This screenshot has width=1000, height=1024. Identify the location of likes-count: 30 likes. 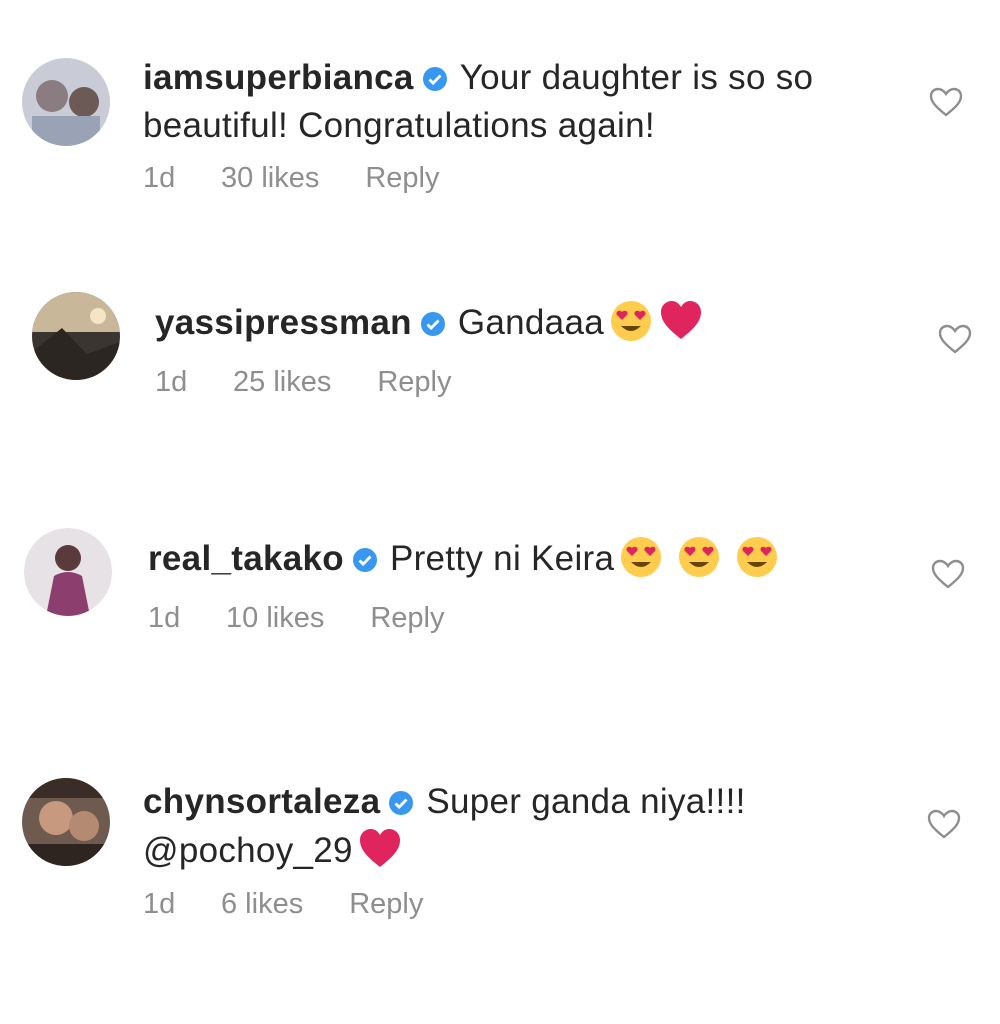
(270, 178).